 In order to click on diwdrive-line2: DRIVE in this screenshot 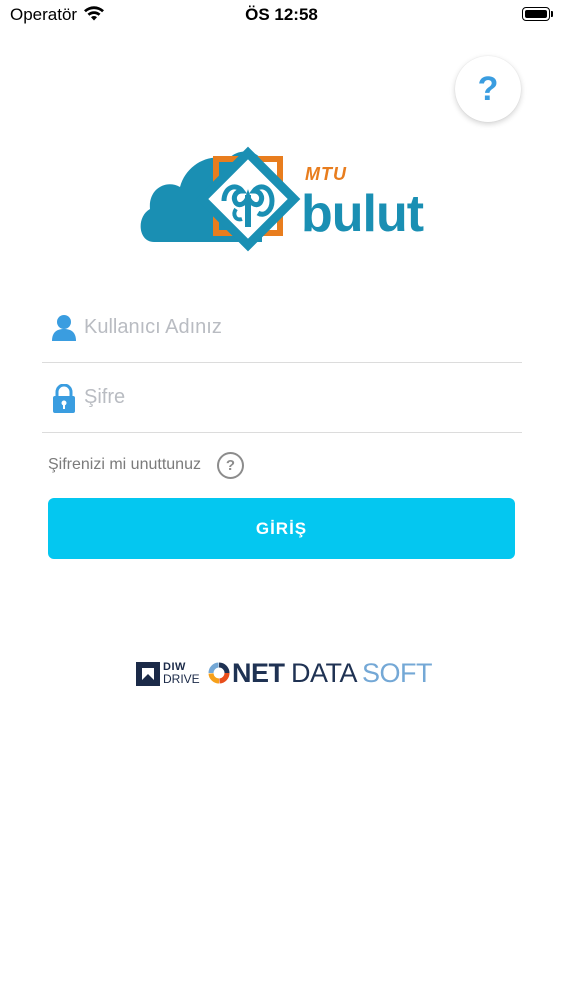, I will do `click(181, 679)`.